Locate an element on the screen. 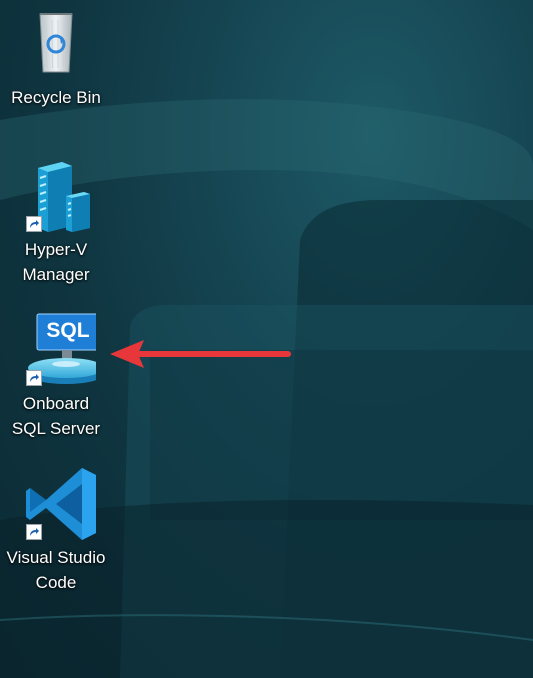 The height and width of the screenshot is (678, 533). desktop-icon-hyperv-manager: Hyper-V Manager is located at coordinates (56, 222).